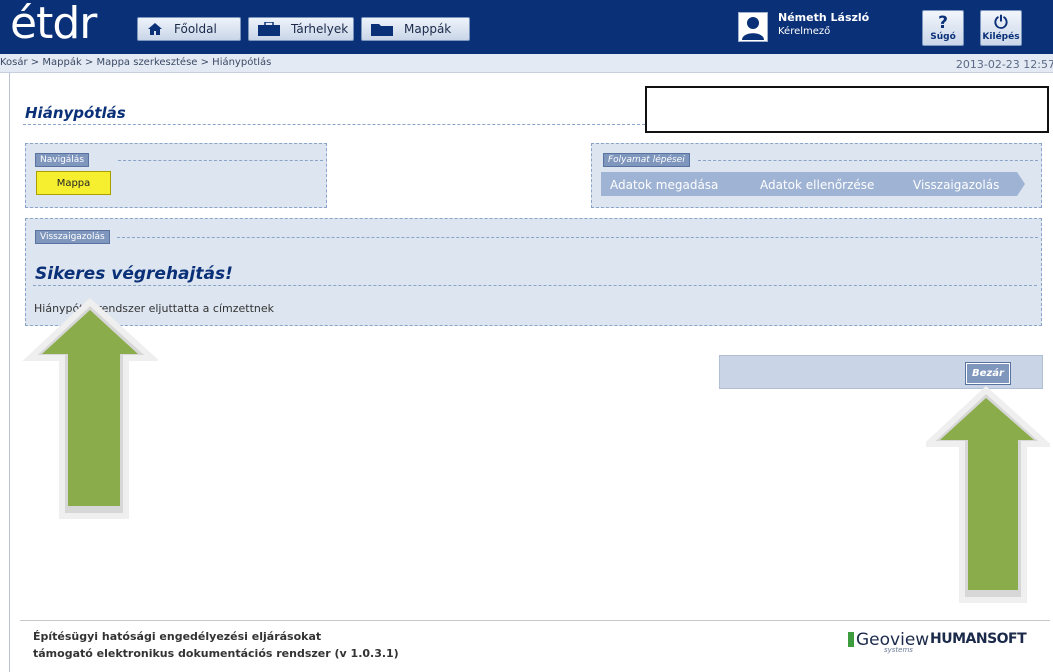  What do you see at coordinates (9, 372) in the screenshot?
I see `left-border` at bounding box center [9, 372].